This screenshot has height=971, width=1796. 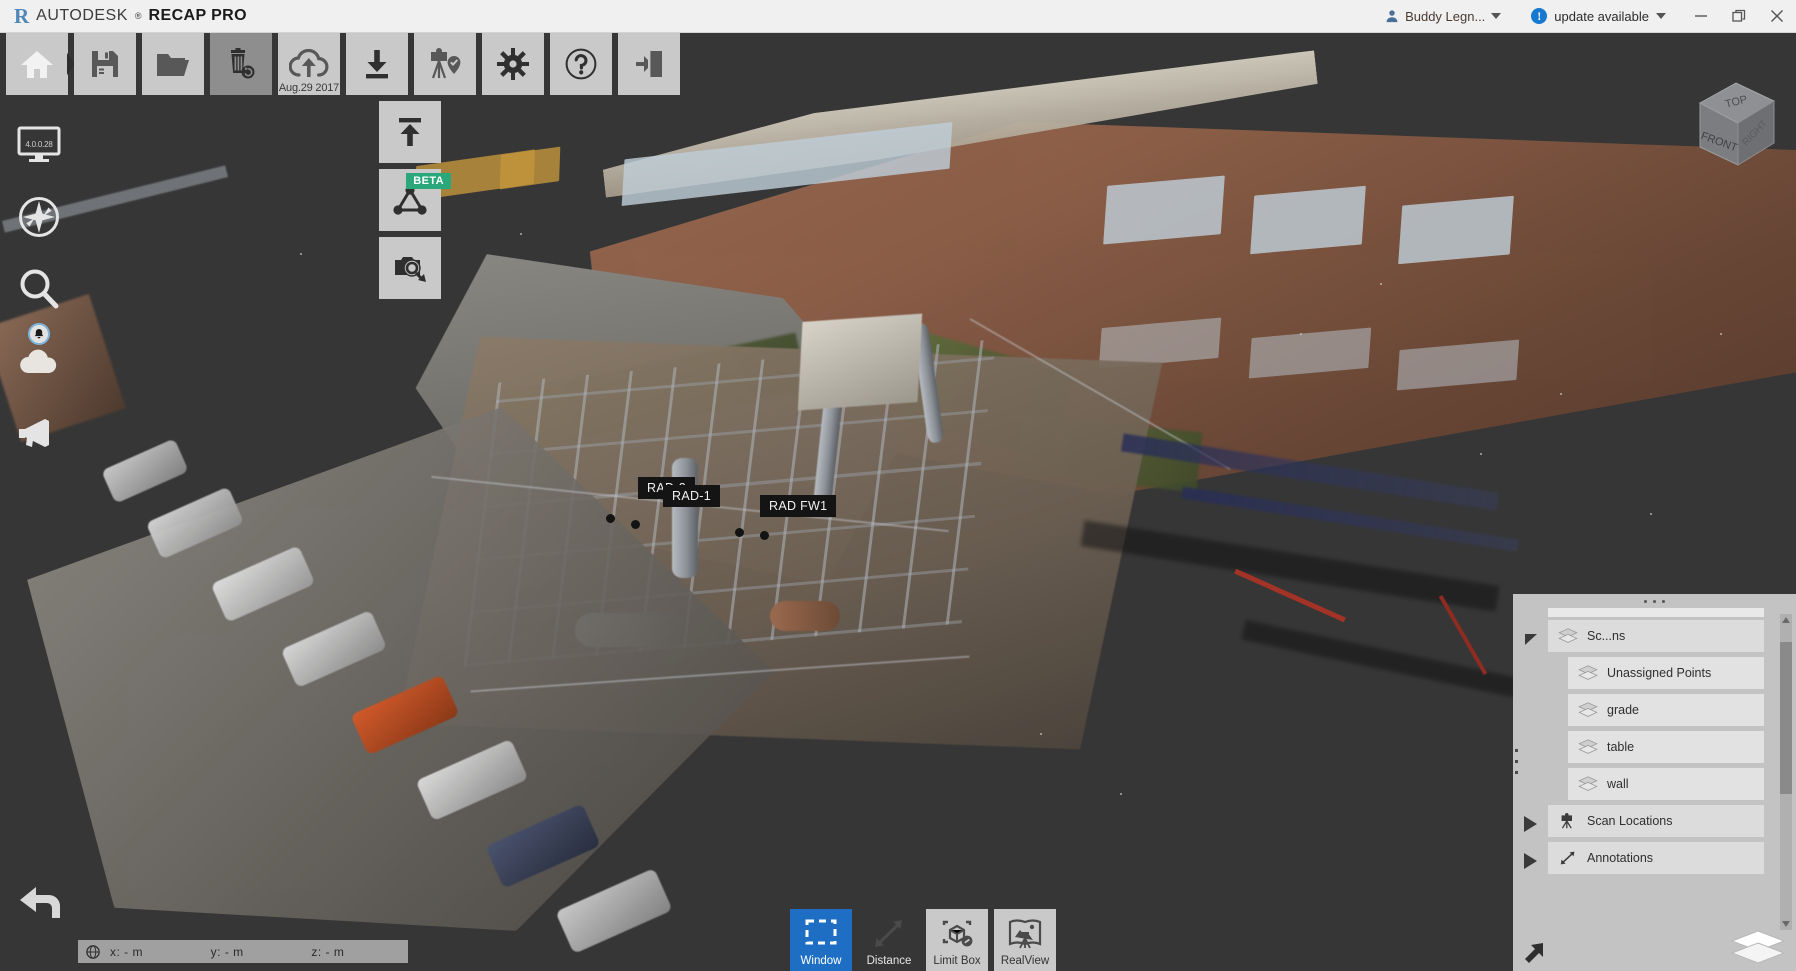 I want to click on layer-label: Annotations, so click(x=1620, y=858).